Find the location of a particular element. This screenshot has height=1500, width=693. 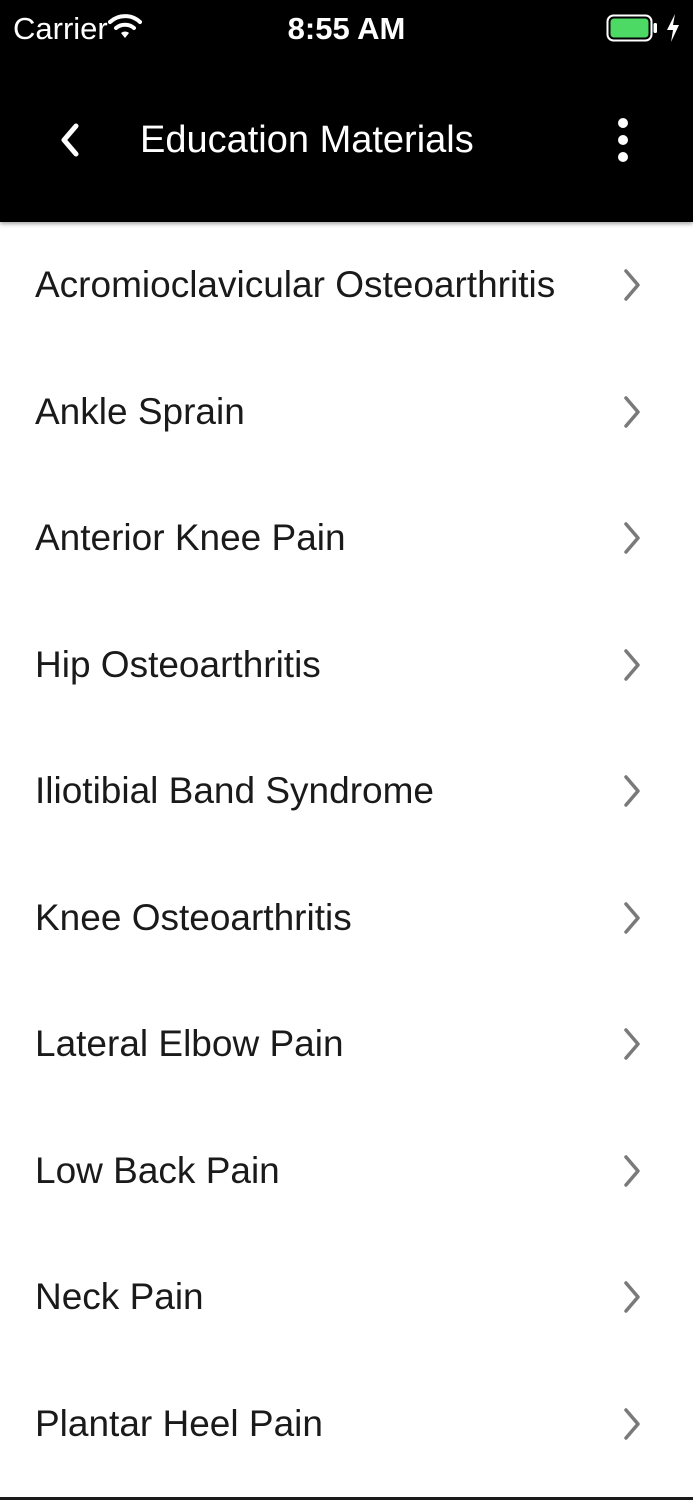

list-item-label: Ankle Sprain is located at coordinates (140, 411).